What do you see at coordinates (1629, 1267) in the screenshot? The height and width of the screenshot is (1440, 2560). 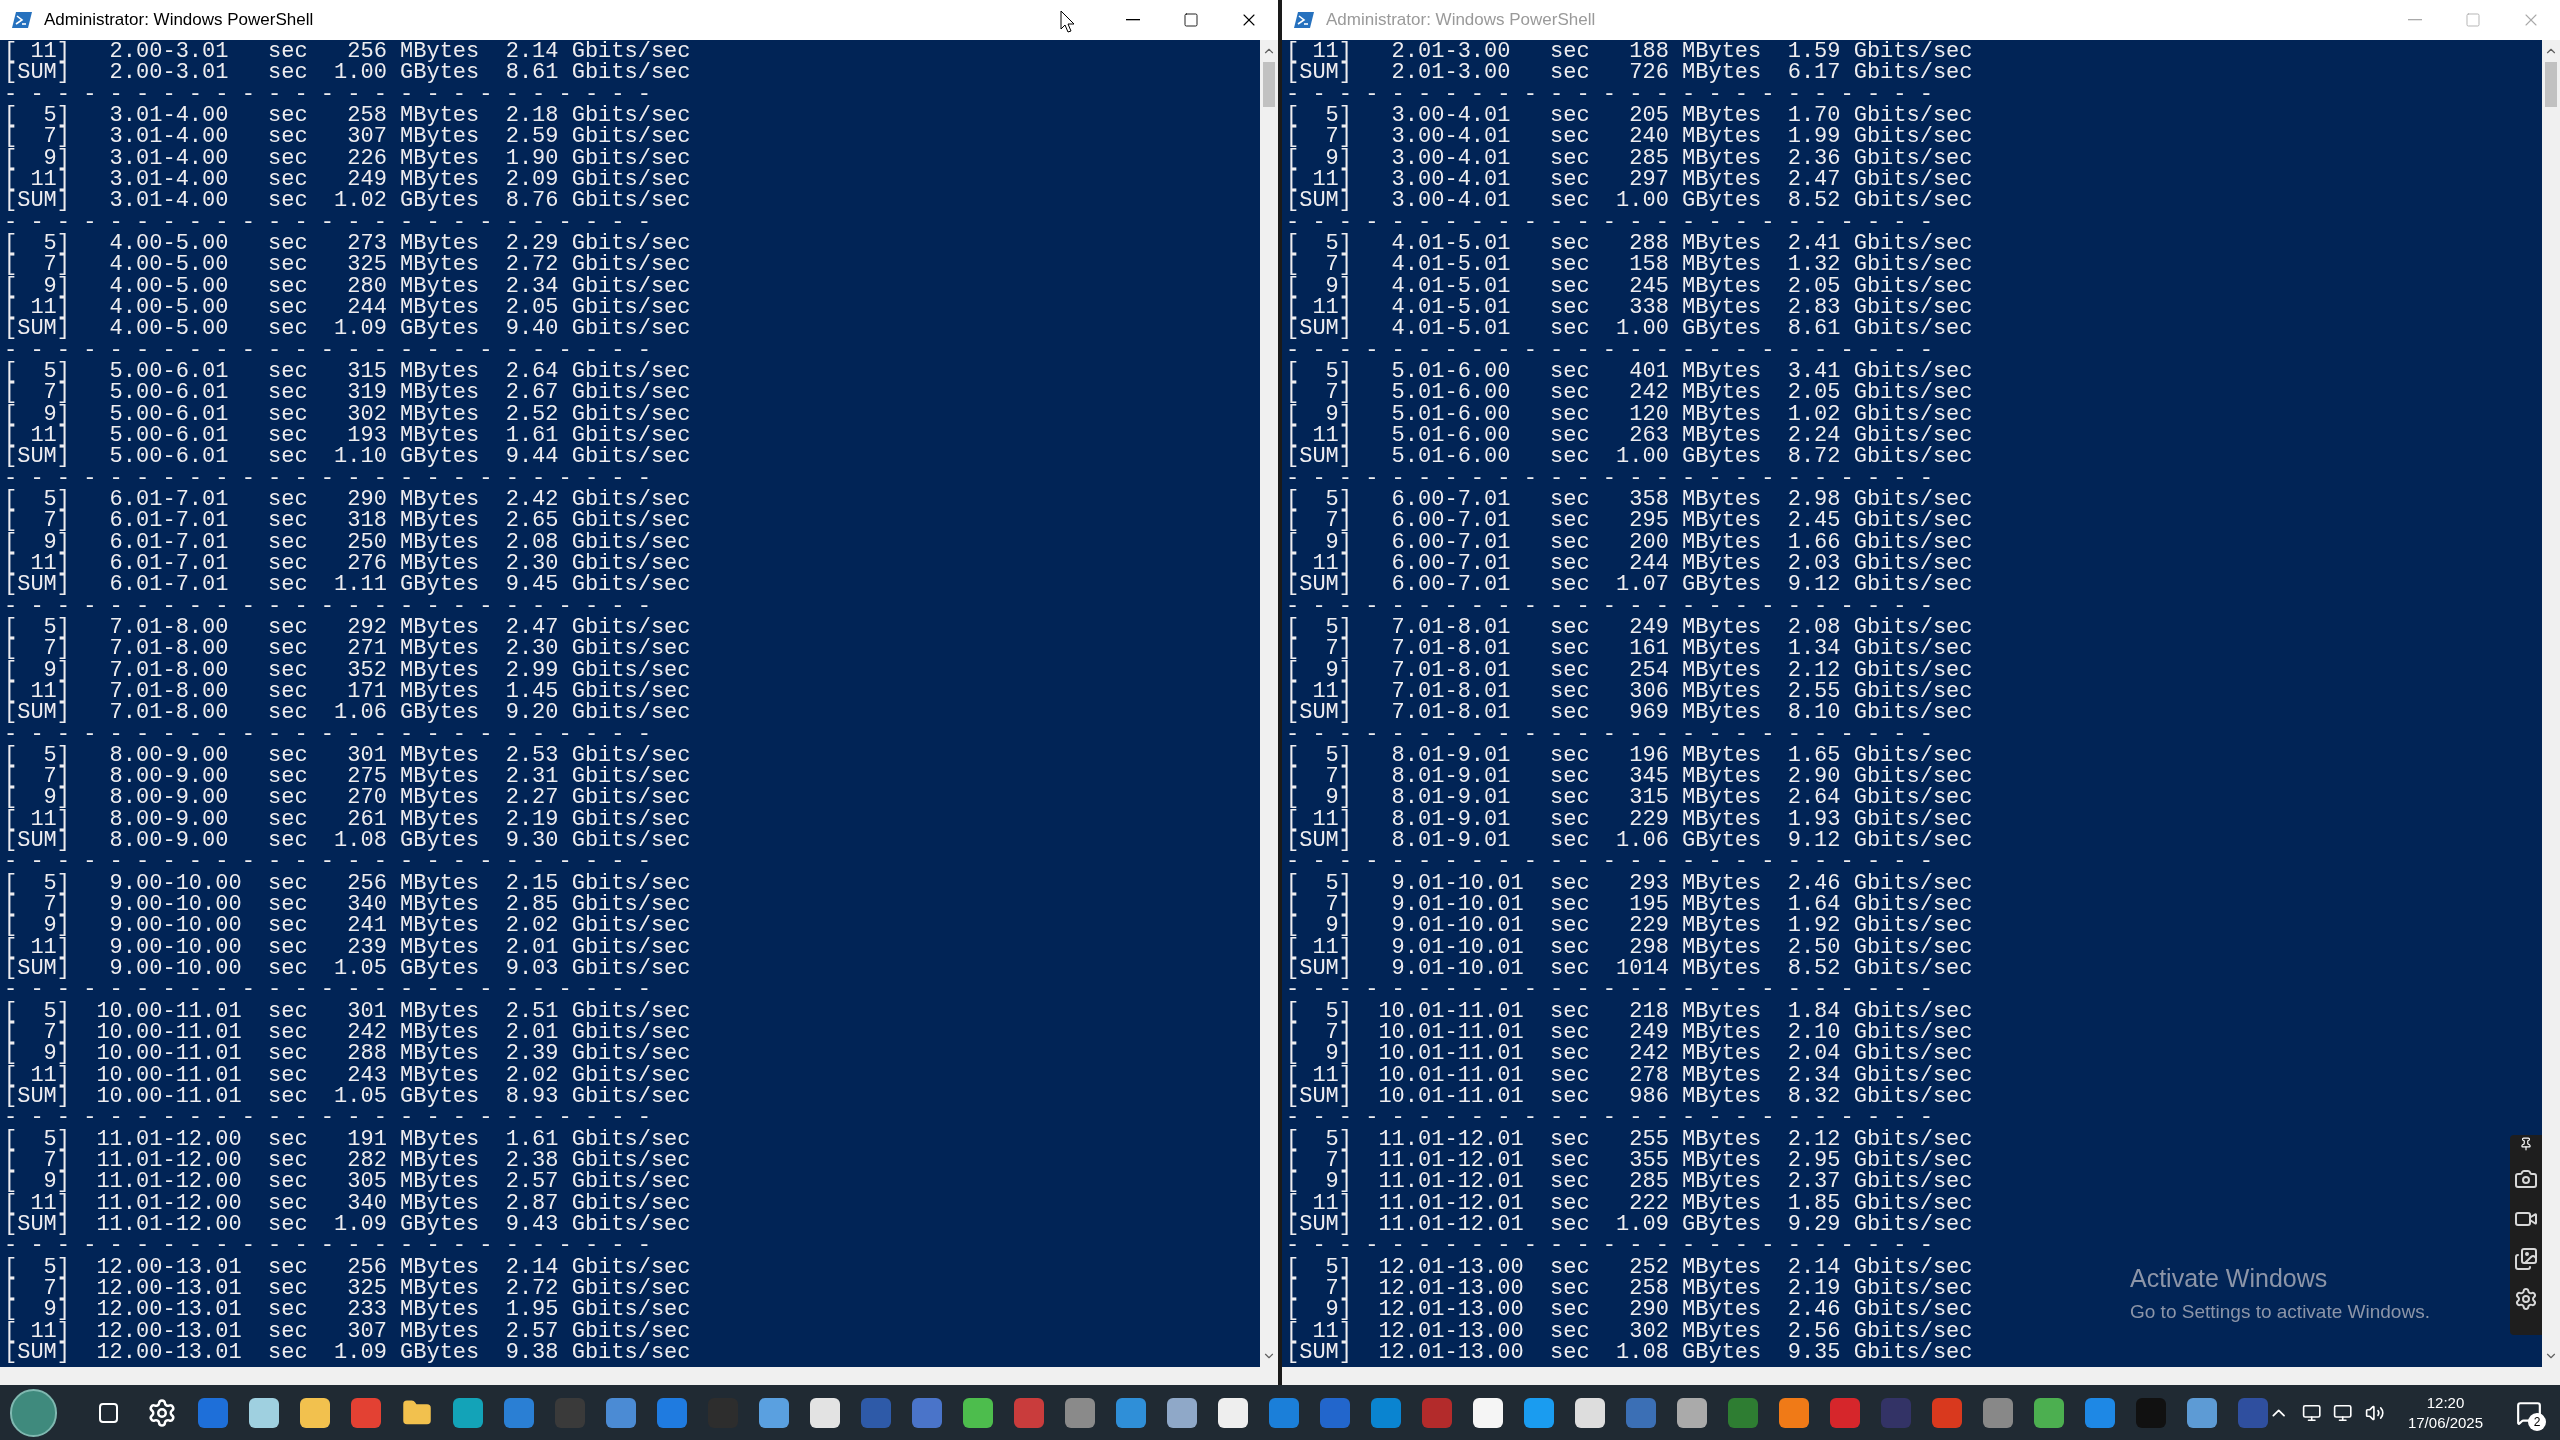 I see `console-line: [ 5] 12.01-13.00 sec 252 MBytes 2.14 Gbits/sec` at bounding box center [1629, 1267].